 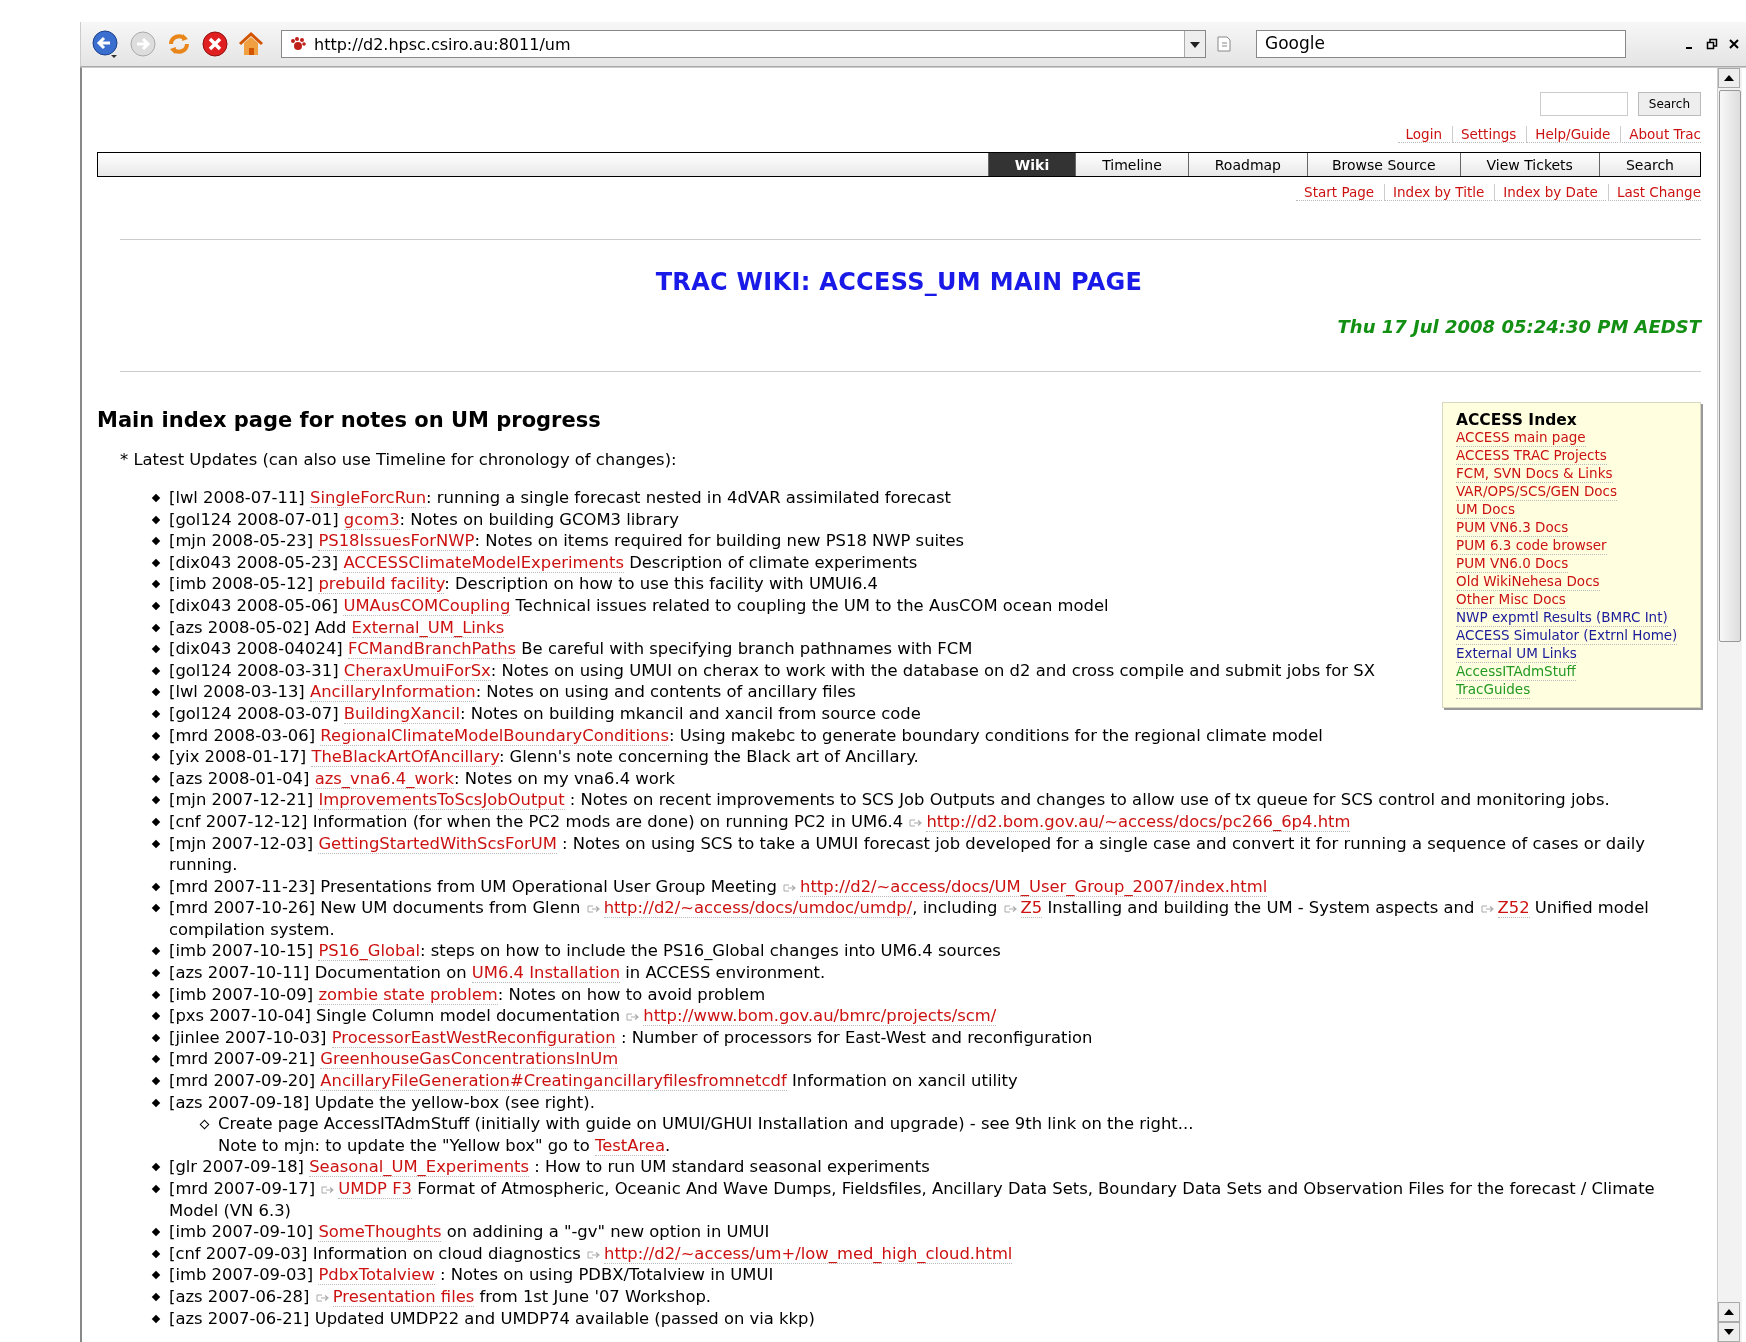 I want to click on wiki-link: RegionalClimateModelBoundaryConditions, so click(x=494, y=735).